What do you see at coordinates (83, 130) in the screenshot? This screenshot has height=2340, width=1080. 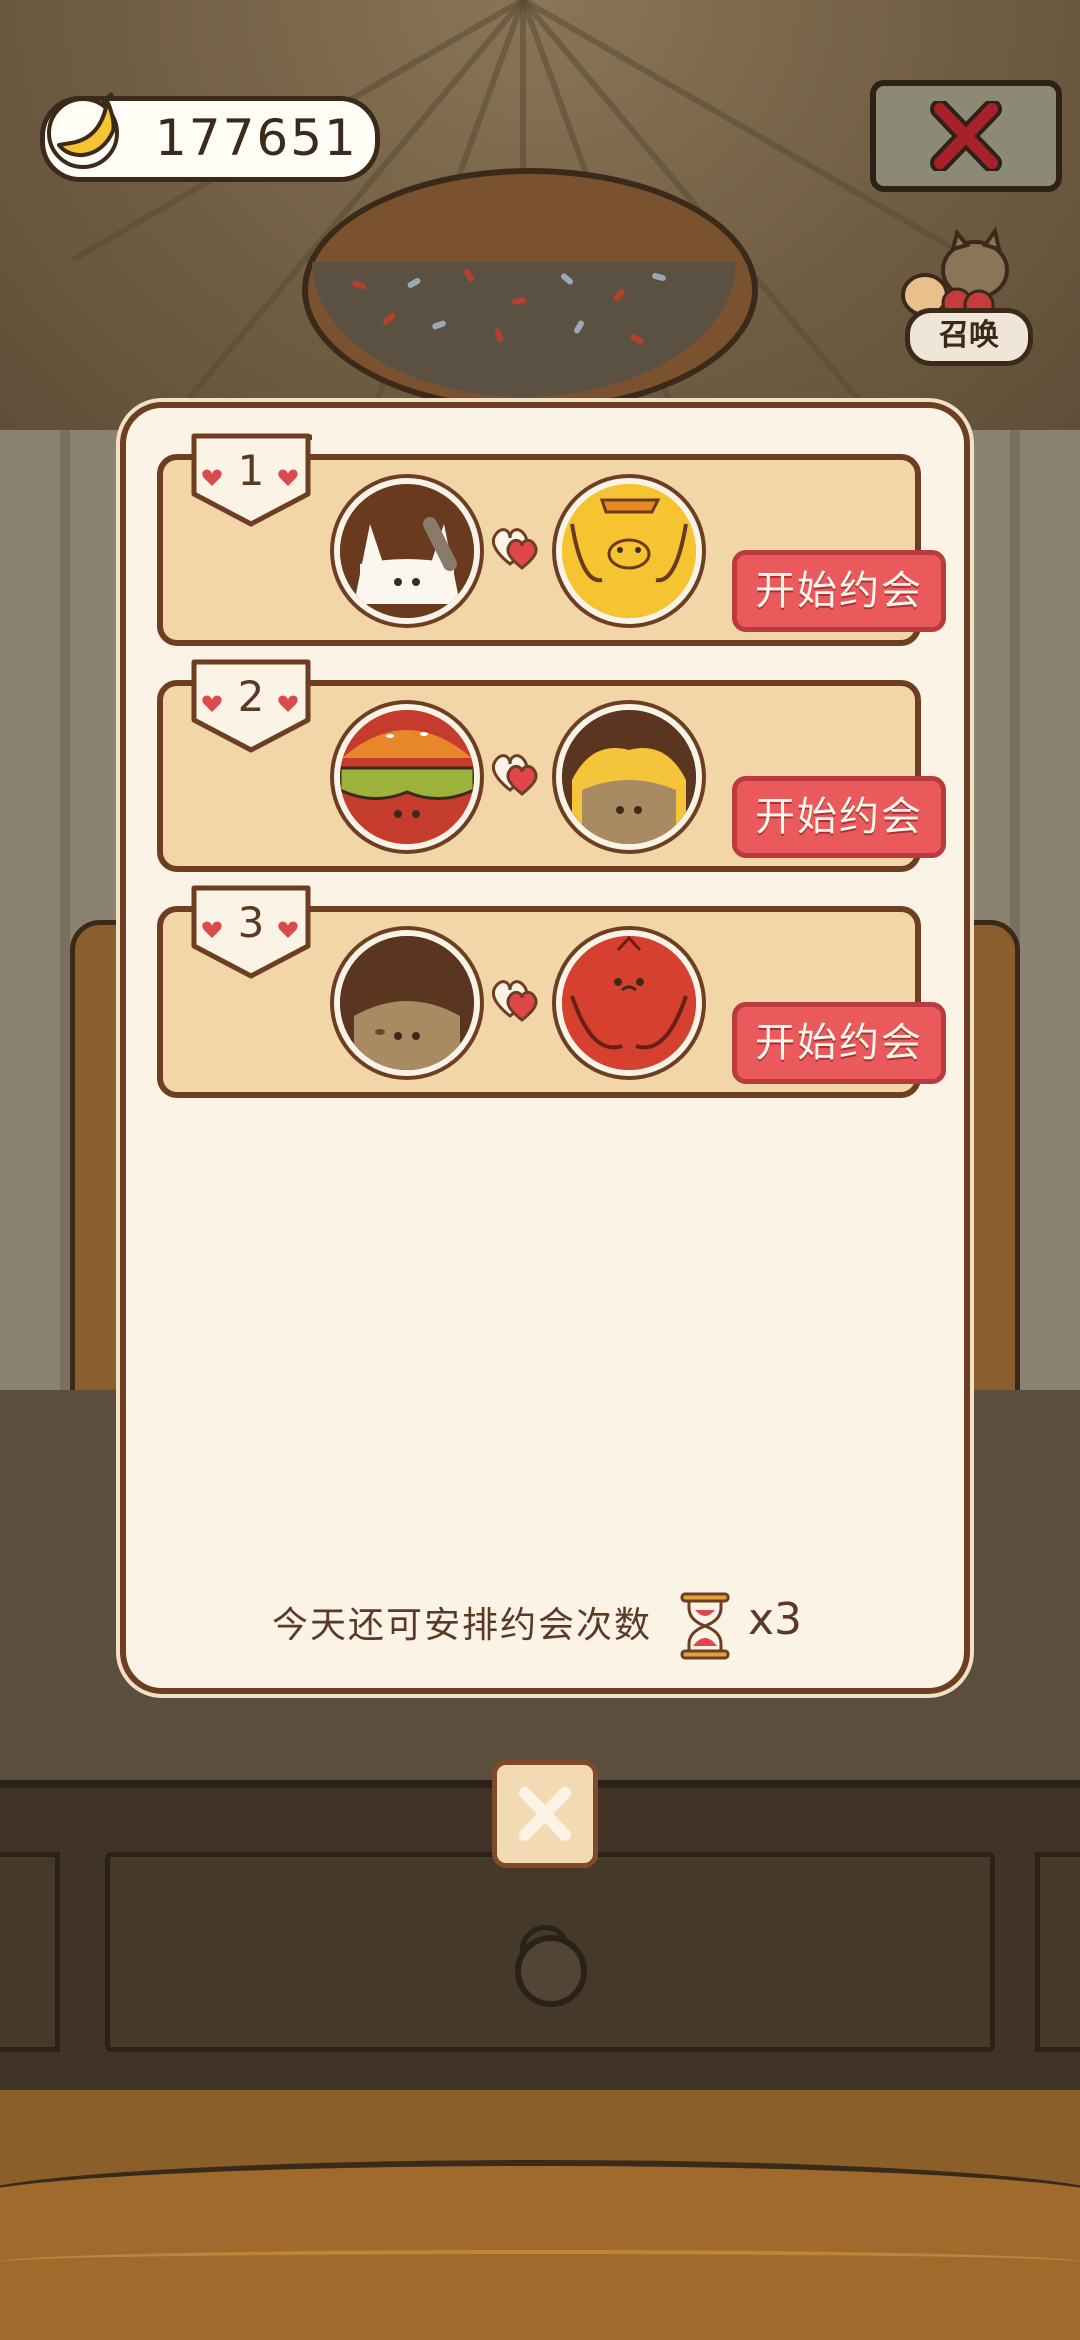 I see `banana-icon` at bounding box center [83, 130].